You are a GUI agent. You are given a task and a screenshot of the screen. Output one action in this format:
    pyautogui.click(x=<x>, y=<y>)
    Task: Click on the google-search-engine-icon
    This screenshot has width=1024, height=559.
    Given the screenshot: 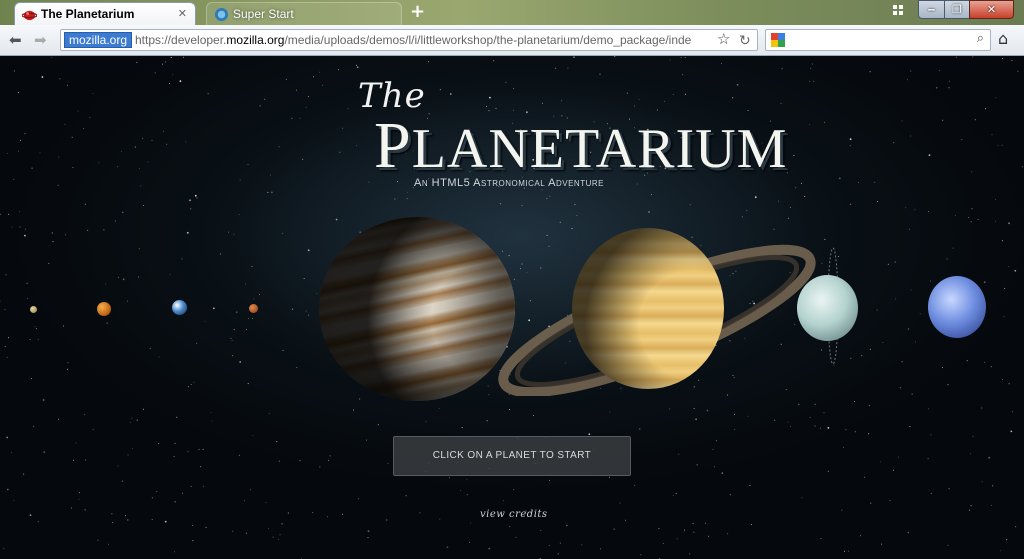 What is the action you would take?
    pyautogui.click(x=778, y=40)
    